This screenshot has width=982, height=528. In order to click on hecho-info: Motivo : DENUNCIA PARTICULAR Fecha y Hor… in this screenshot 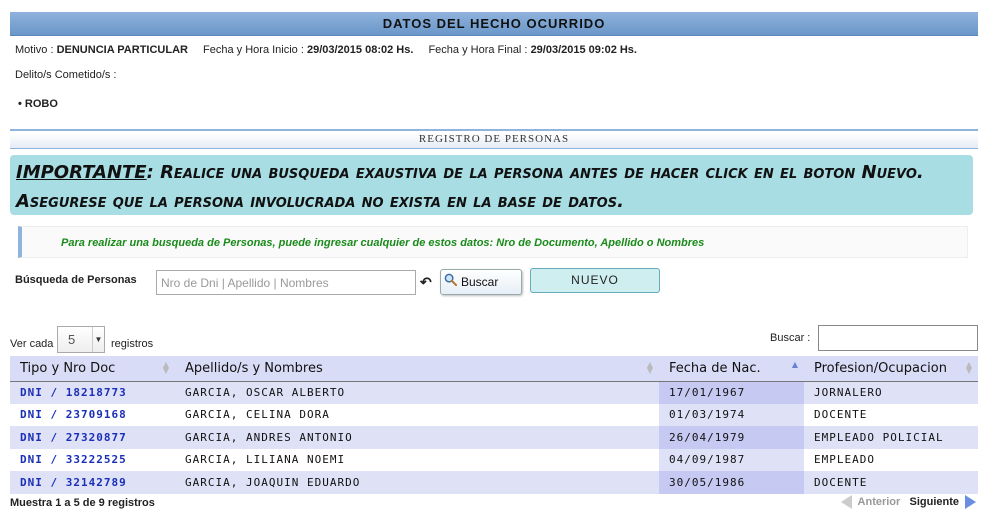, I will do `click(326, 50)`.